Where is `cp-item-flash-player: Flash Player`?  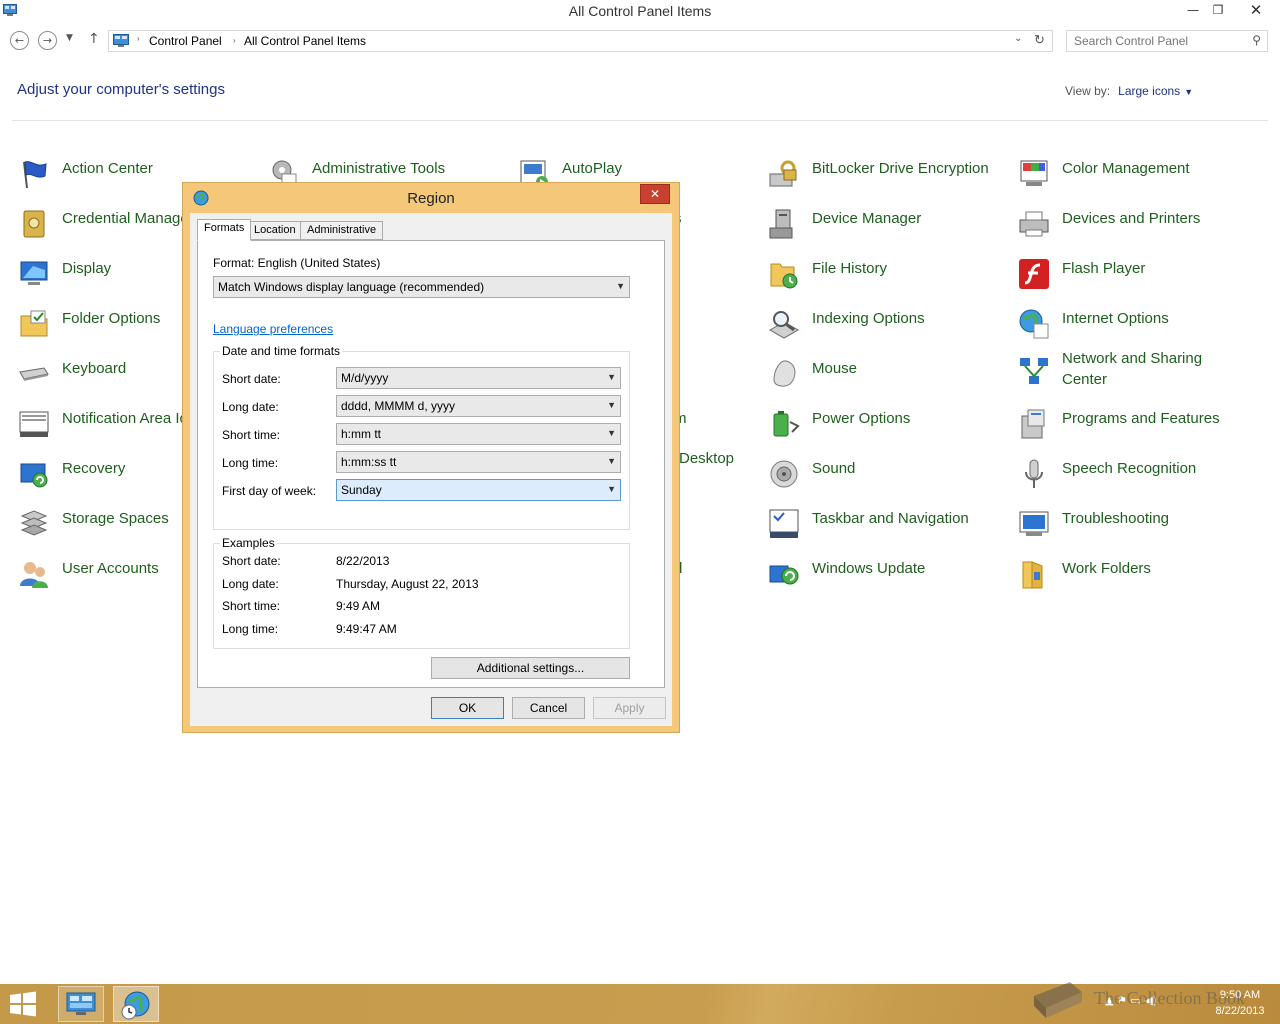 cp-item-flash-player: Flash Player is located at coordinates (1138, 278).